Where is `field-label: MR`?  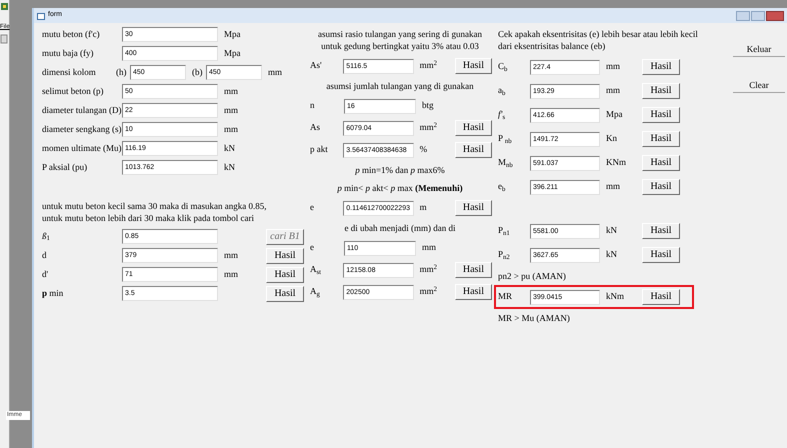
field-label: MR is located at coordinates (506, 297).